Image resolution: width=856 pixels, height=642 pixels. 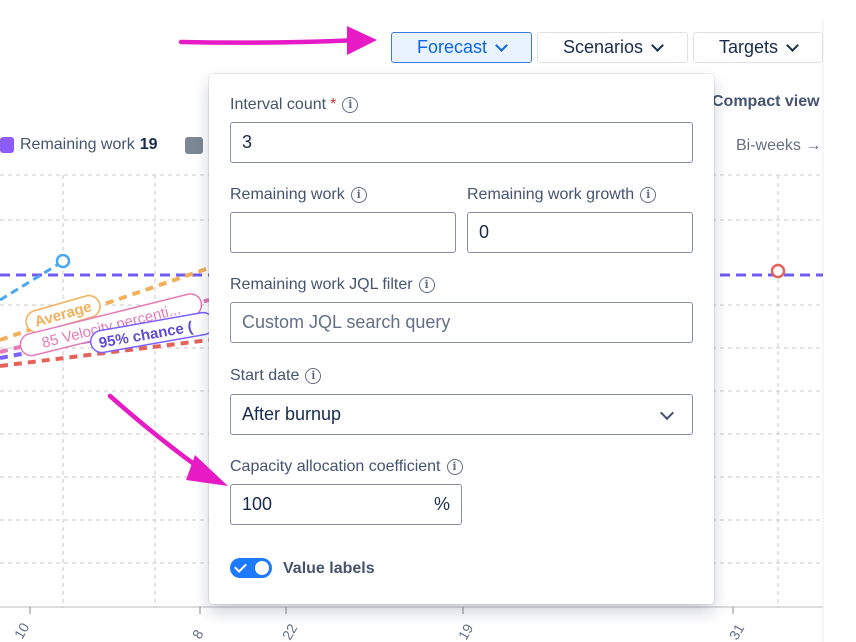 I want to click on interval-count-input: 3, so click(x=461, y=142).